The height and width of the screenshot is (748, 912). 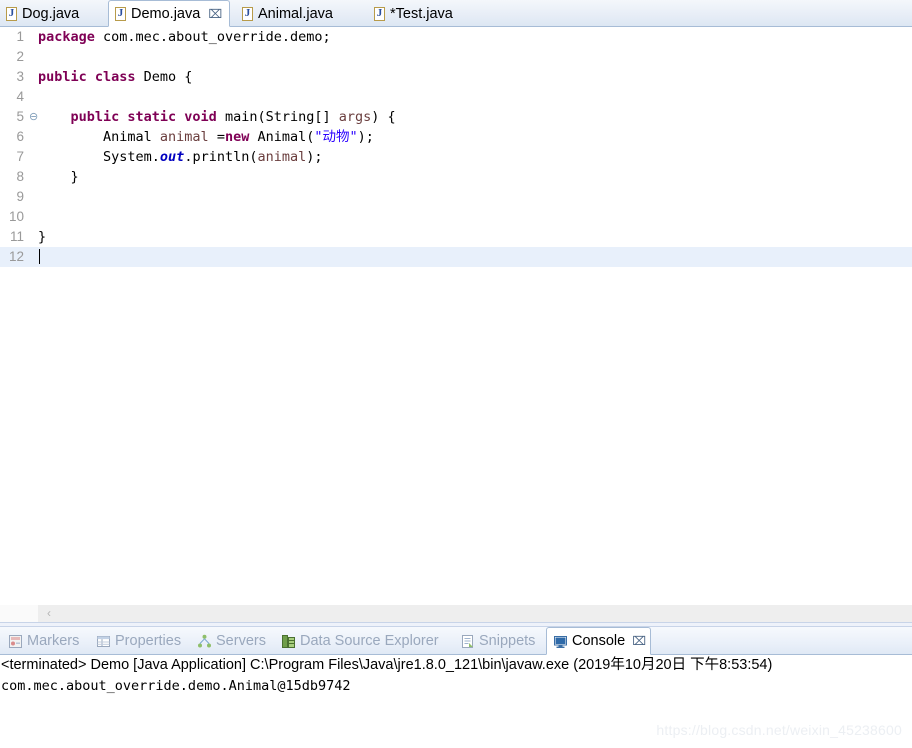 I want to click on line-number: 12, so click(x=14, y=257).